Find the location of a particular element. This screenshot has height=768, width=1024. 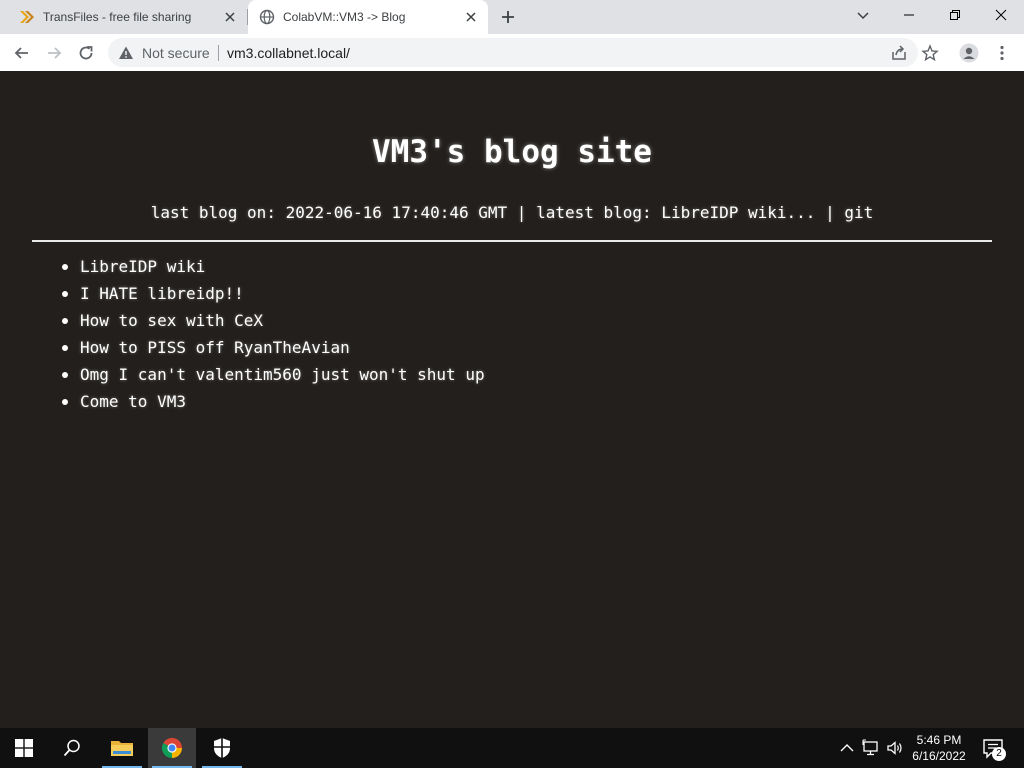

address-divider is located at coordinates (218, 53).